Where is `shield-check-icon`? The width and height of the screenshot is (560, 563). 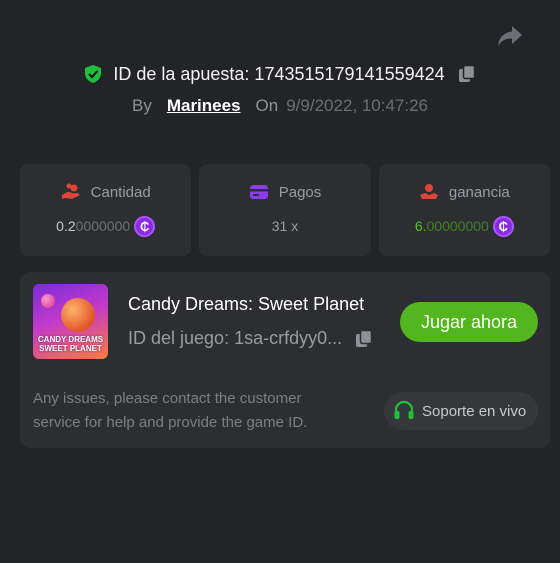 shield-check-icon is located at coordinates (93, 74).